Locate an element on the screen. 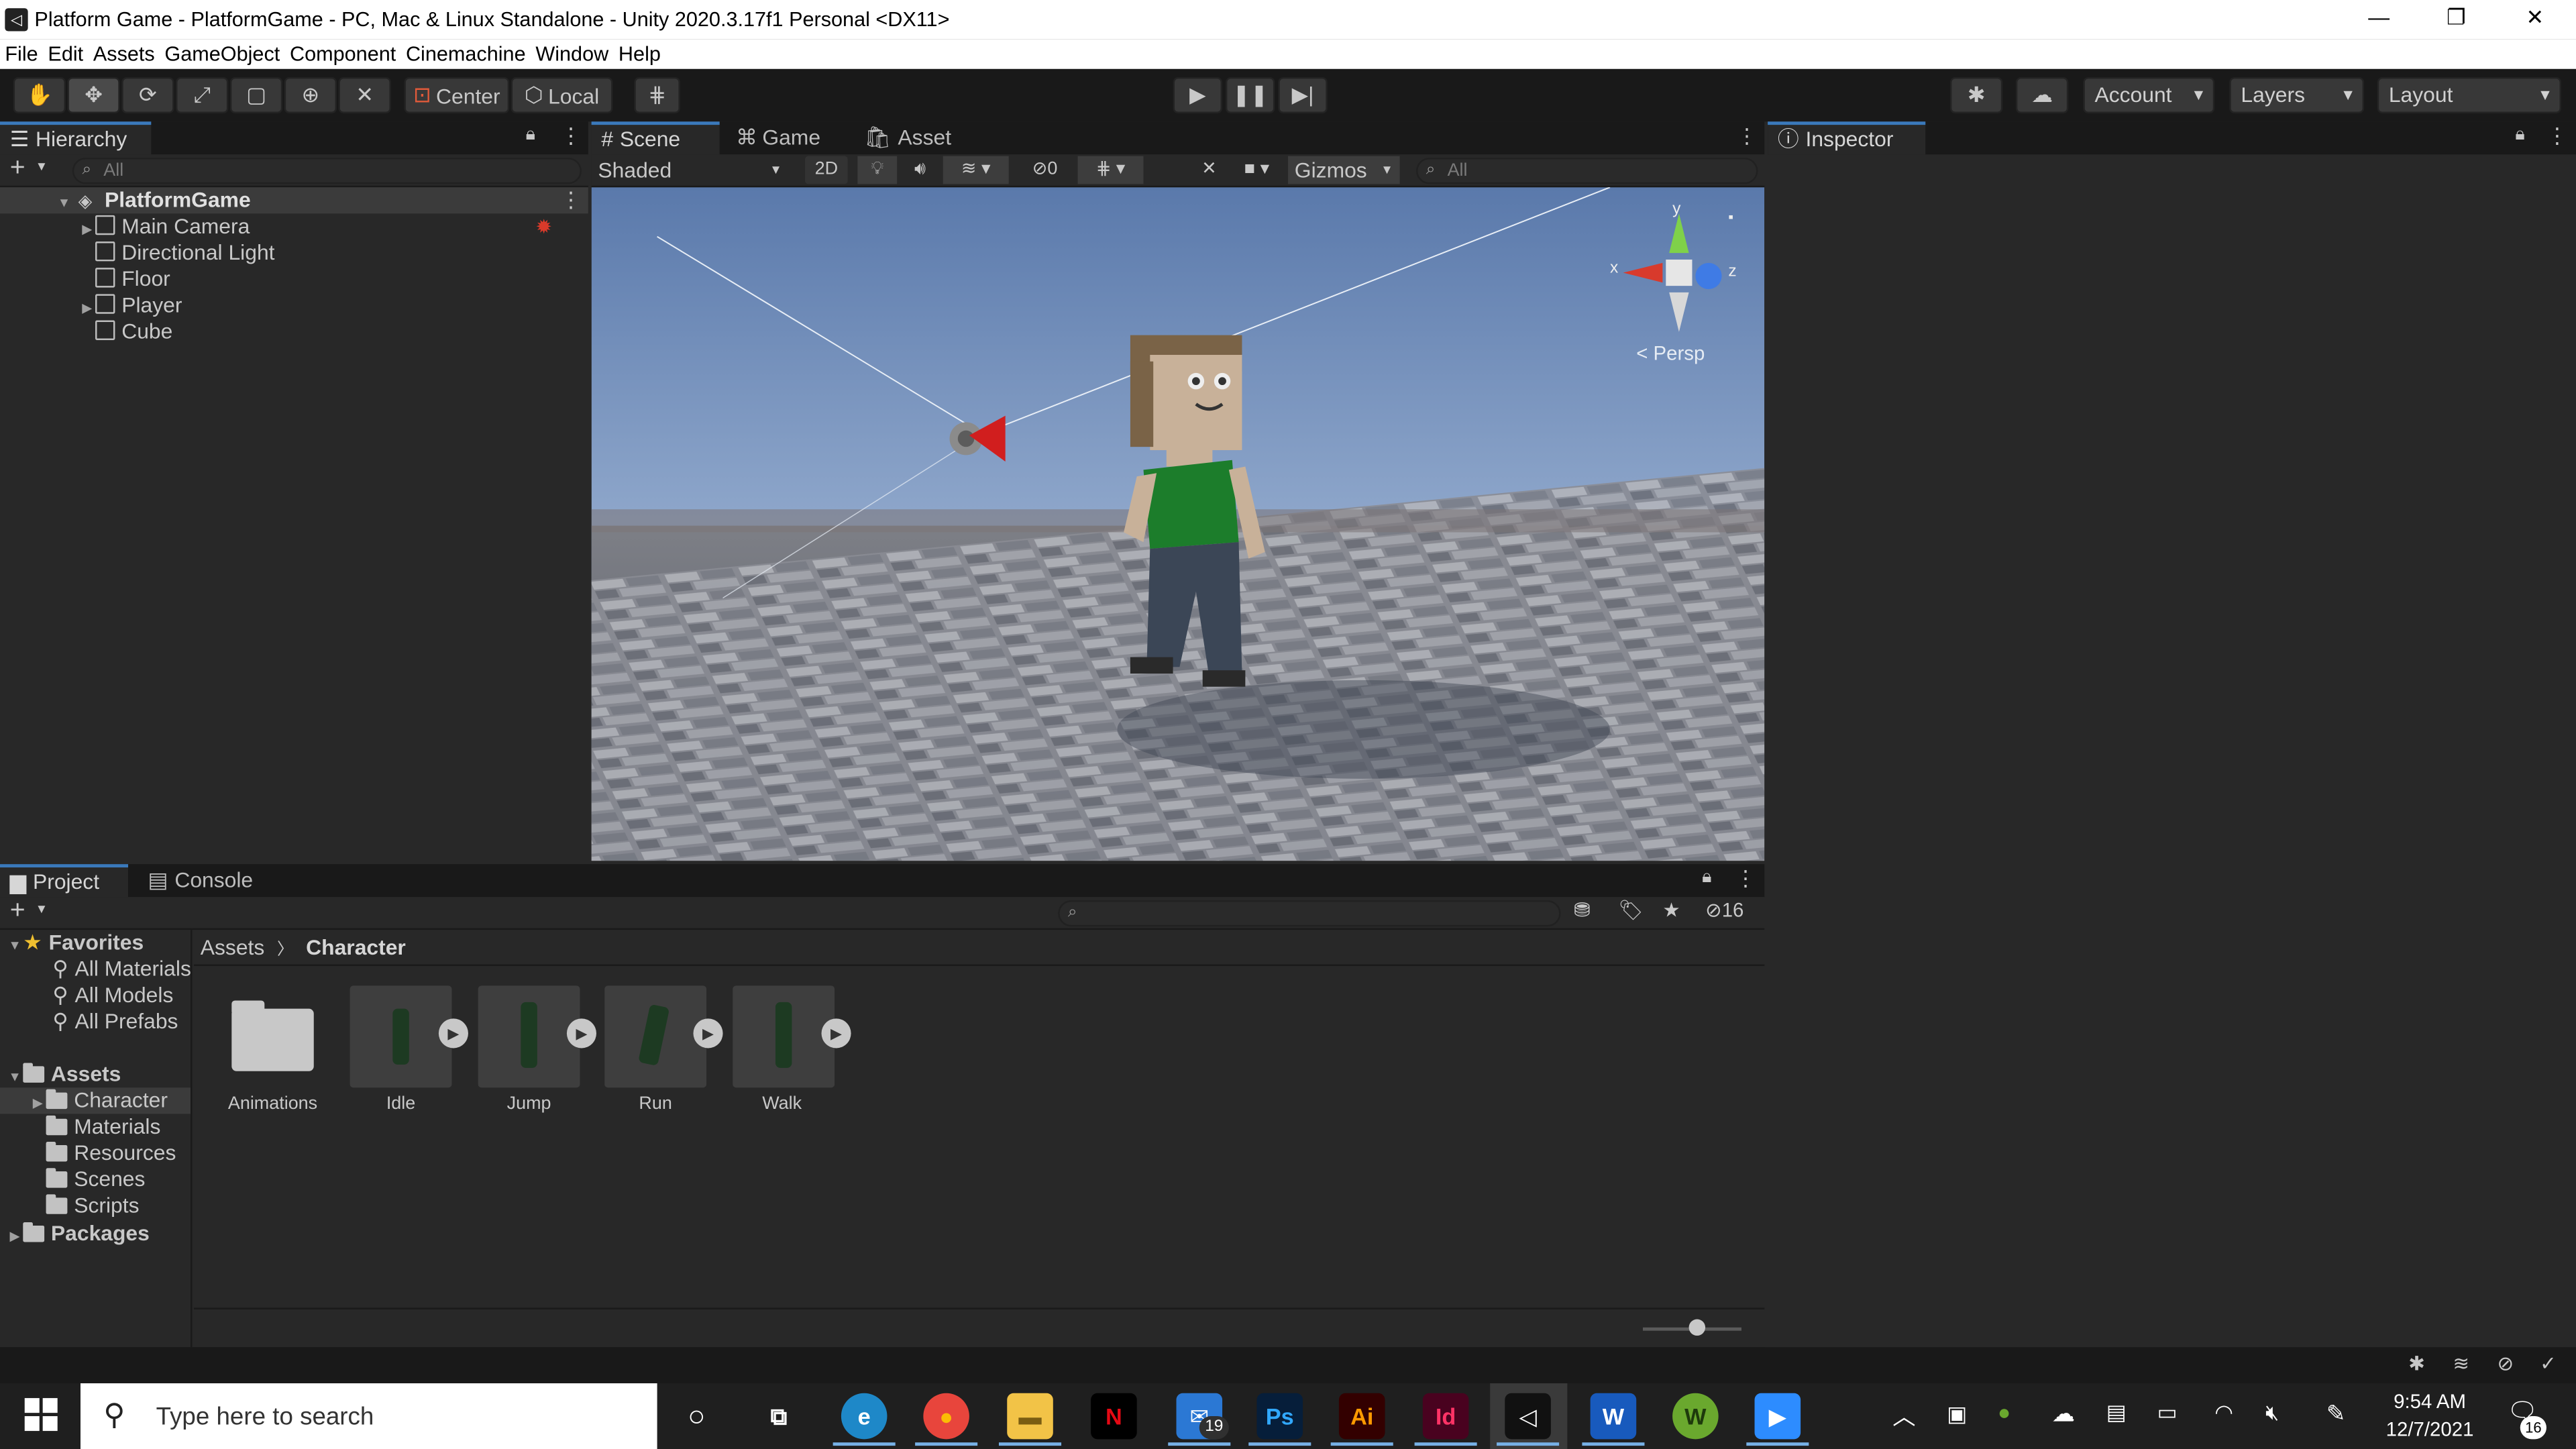 The image size is (2576, 1449). menu-assets: Assets is located at coordinates (124, 54).